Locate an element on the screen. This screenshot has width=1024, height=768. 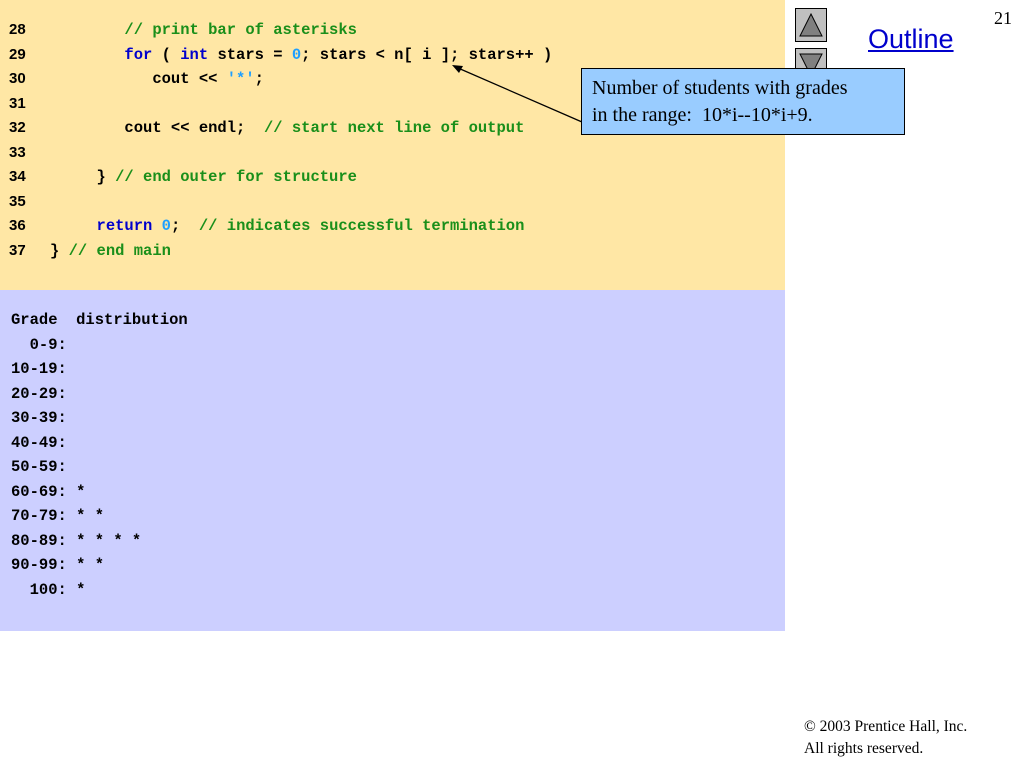
page-number: 21 is located at coordinates (1003, 18).